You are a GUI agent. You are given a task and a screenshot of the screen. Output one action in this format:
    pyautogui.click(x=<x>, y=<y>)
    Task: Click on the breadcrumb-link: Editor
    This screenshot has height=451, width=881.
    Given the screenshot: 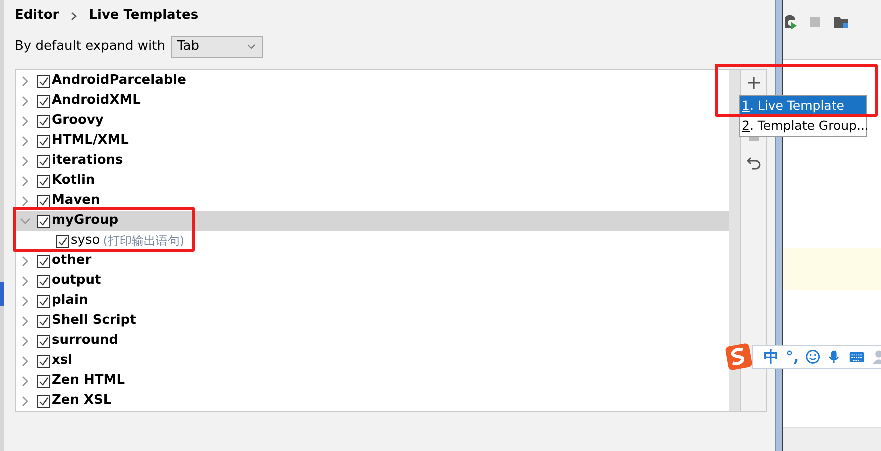 What is the action you would take?
    pyautogui.click(x=37, y=16)
    